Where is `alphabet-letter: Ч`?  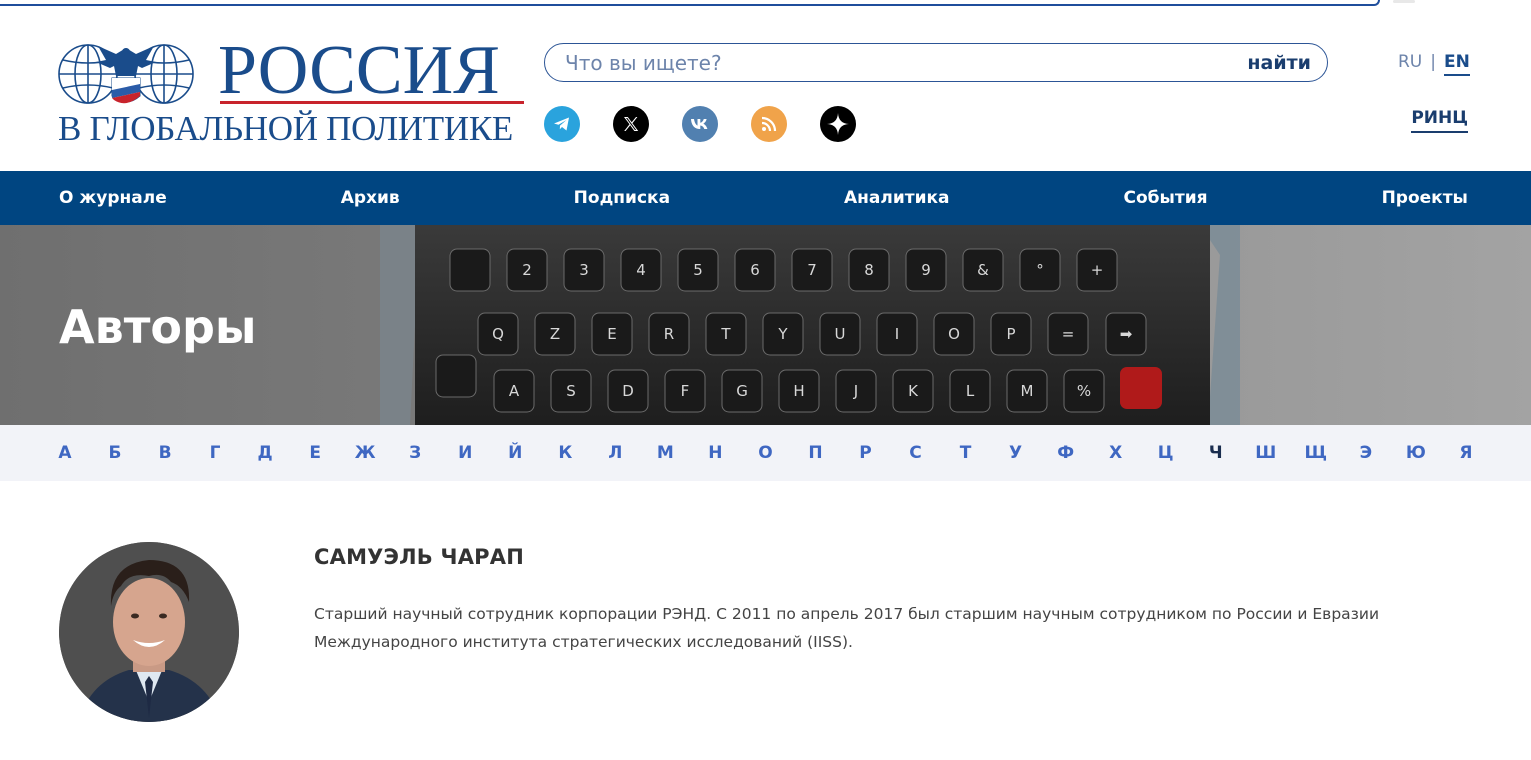
alphabet-letter: Ч is located at coordinates (1216, 453).